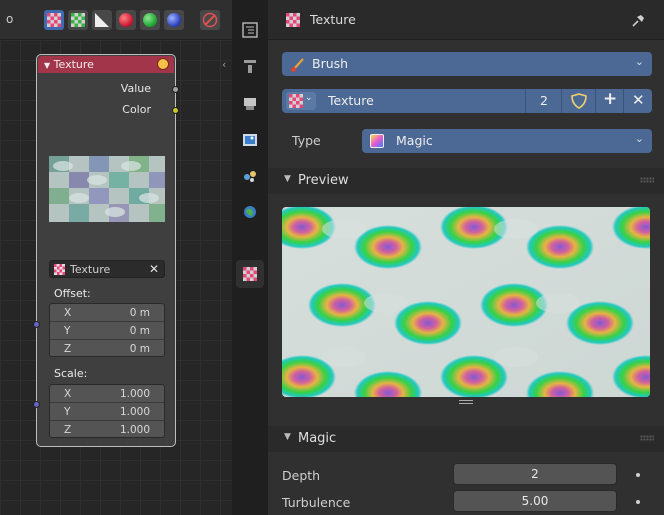 The height and width of the screenshot is (515, 664). I want to click on green-material-button, so click(150, 20).